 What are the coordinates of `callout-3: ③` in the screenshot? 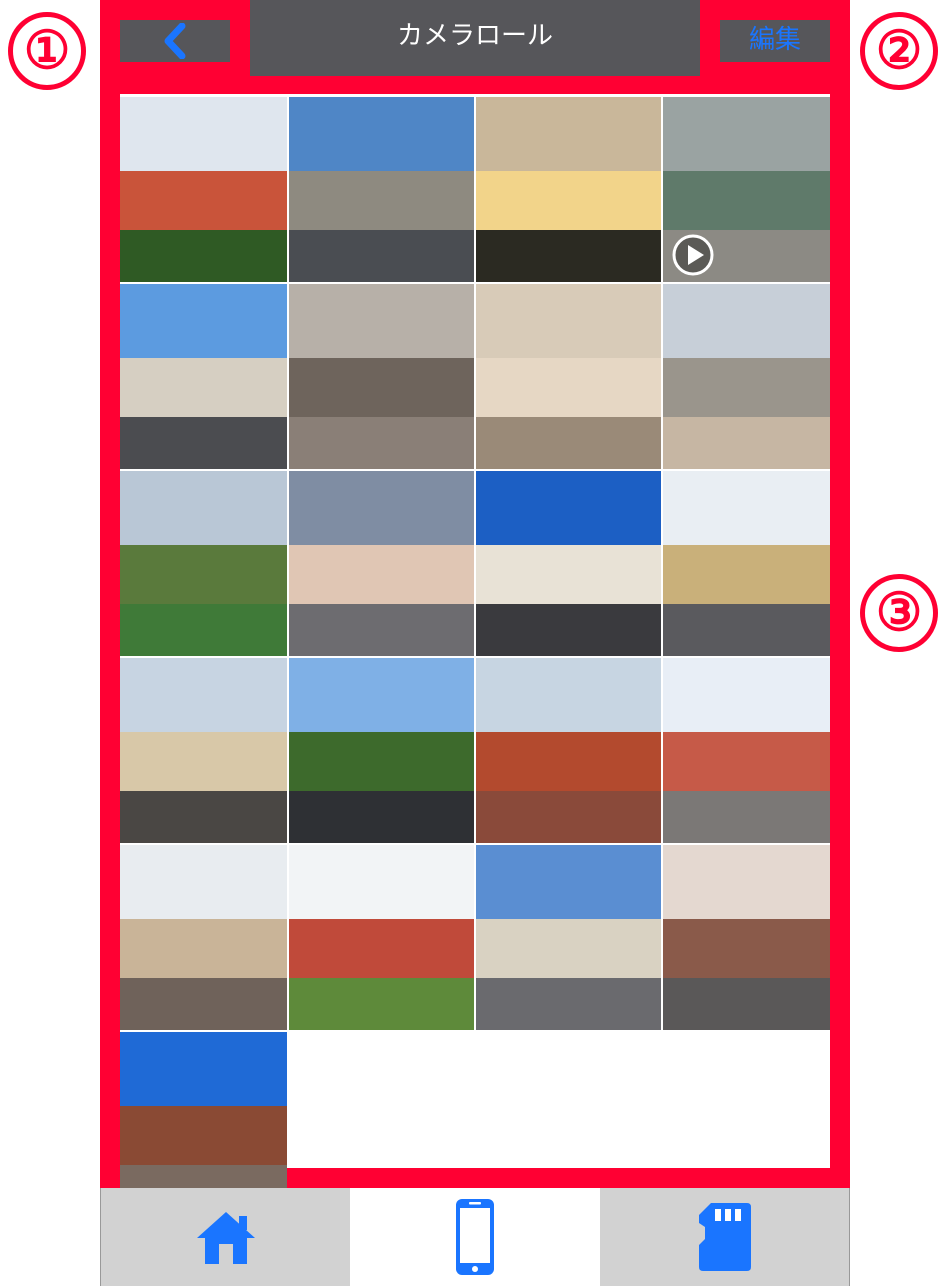 It's located at (899, 613).